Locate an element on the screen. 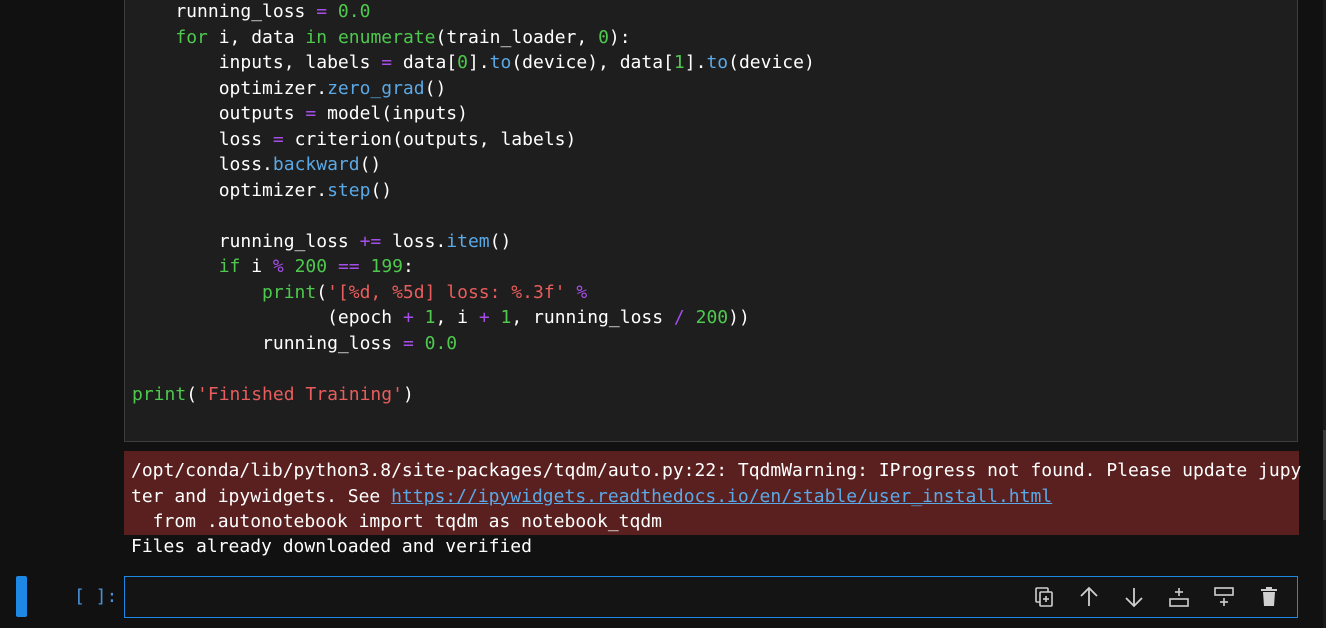 Image resolution: width=1326 pixels, height=628 pixels. insert-below-button is located at coordinates (1224, 597).